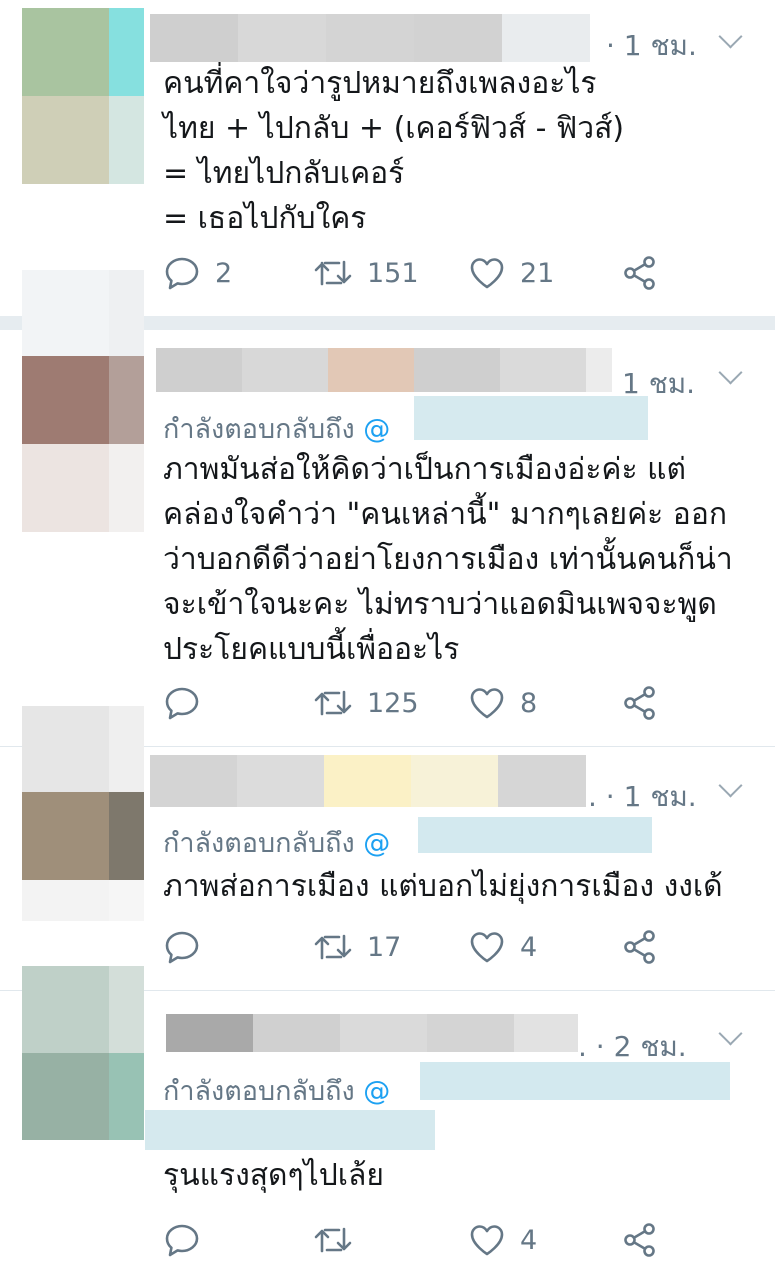  I want to click on action-bar: 2 151 21, so click(433, 273).